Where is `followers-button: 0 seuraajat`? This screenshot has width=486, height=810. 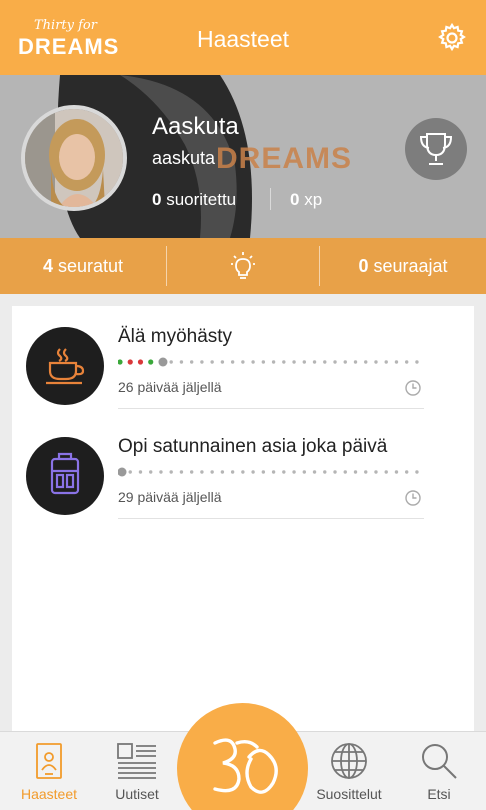 followers-button: 0 seuraajat is located at coordinates (403, 266).